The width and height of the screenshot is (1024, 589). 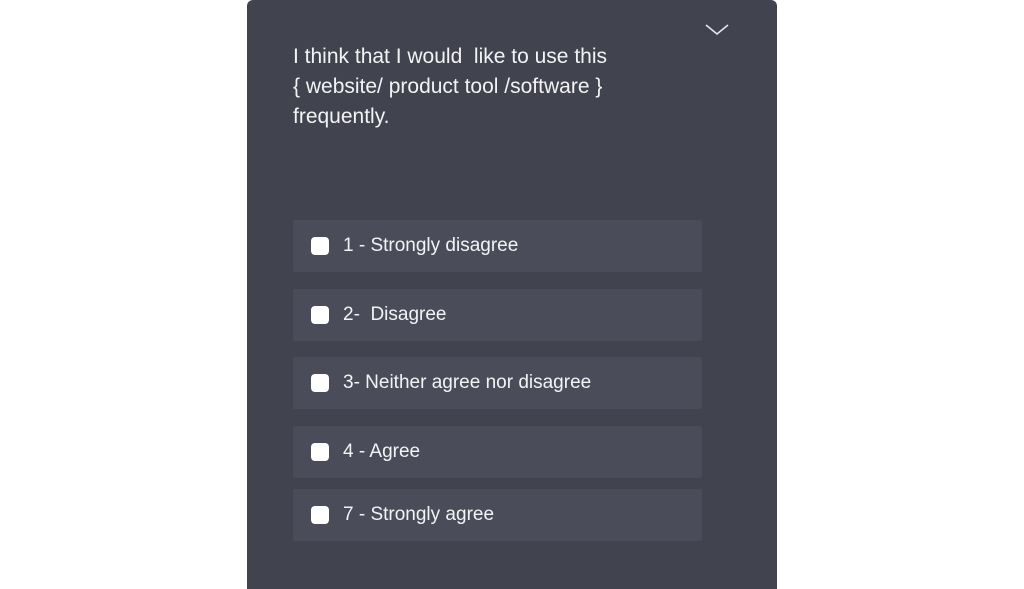 I want to click on option-label: 3- Neither agree nor disagree, so click(x=467, y=382).